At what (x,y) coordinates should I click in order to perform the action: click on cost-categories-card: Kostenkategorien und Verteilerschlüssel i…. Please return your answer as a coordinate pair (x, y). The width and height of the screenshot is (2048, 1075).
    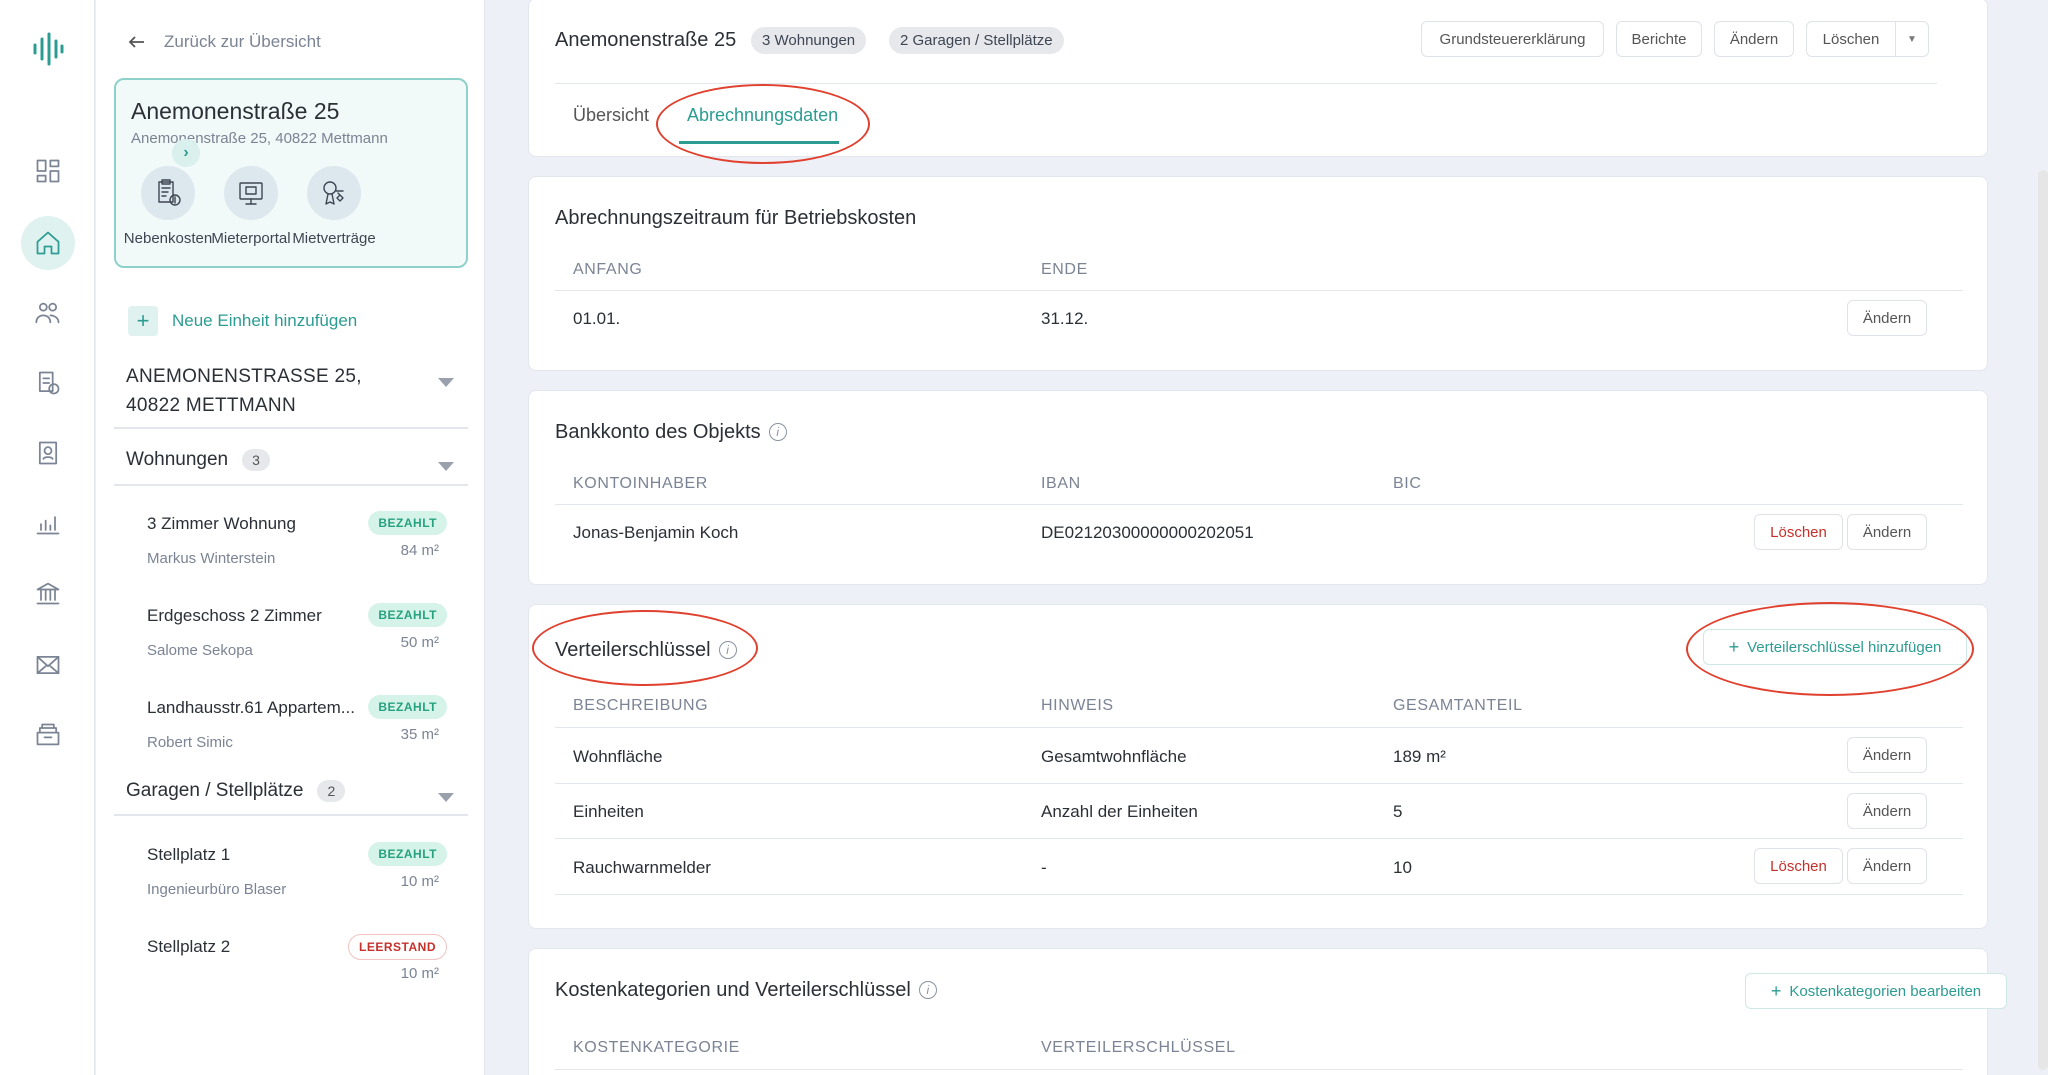
    Looking at the image, I should click on (1267, 1011).